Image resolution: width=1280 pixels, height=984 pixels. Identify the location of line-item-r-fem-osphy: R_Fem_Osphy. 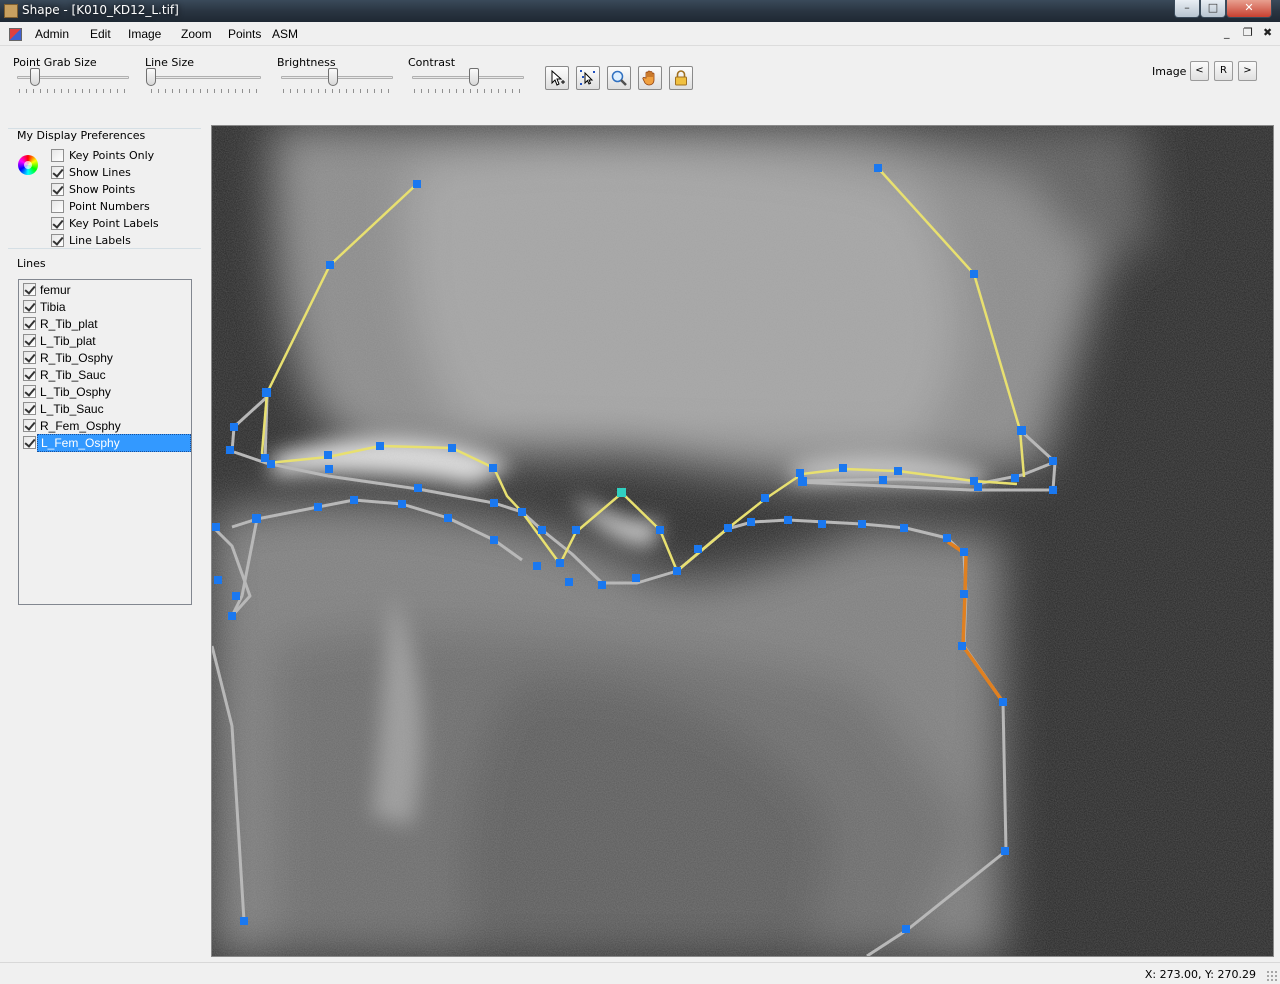
(105, 425).